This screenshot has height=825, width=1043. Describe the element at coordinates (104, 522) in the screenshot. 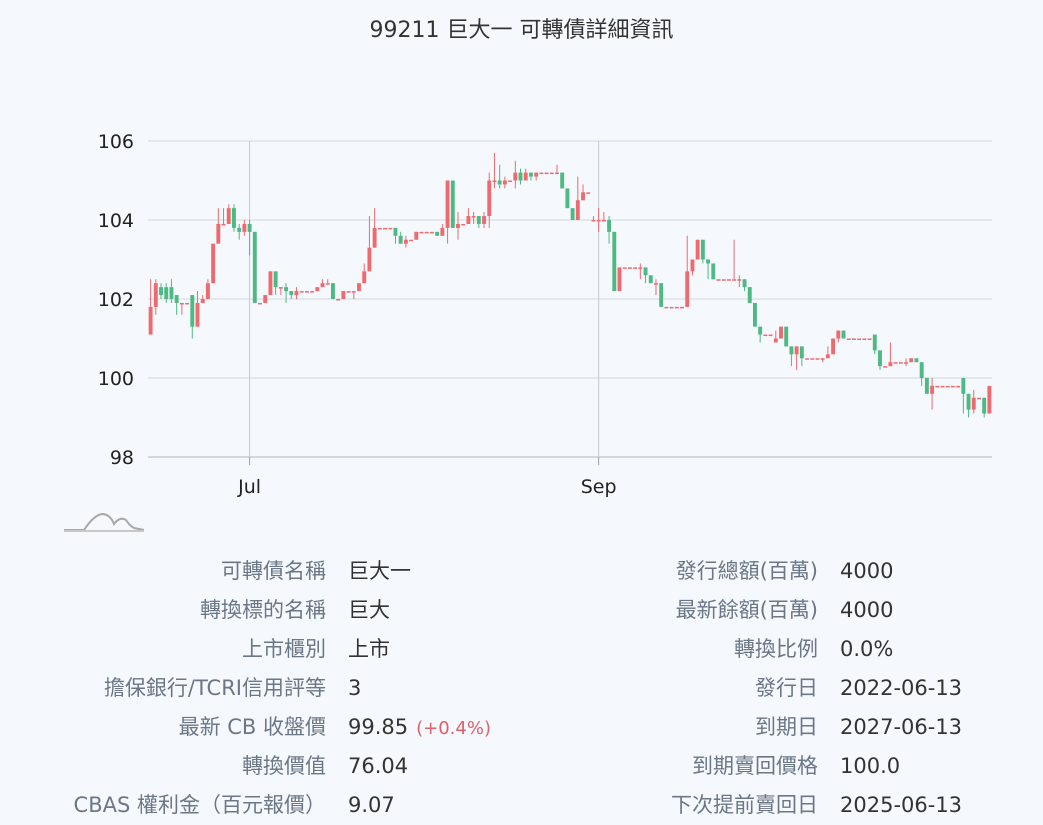

I see `navigator-thumbnail-icon` at that location.